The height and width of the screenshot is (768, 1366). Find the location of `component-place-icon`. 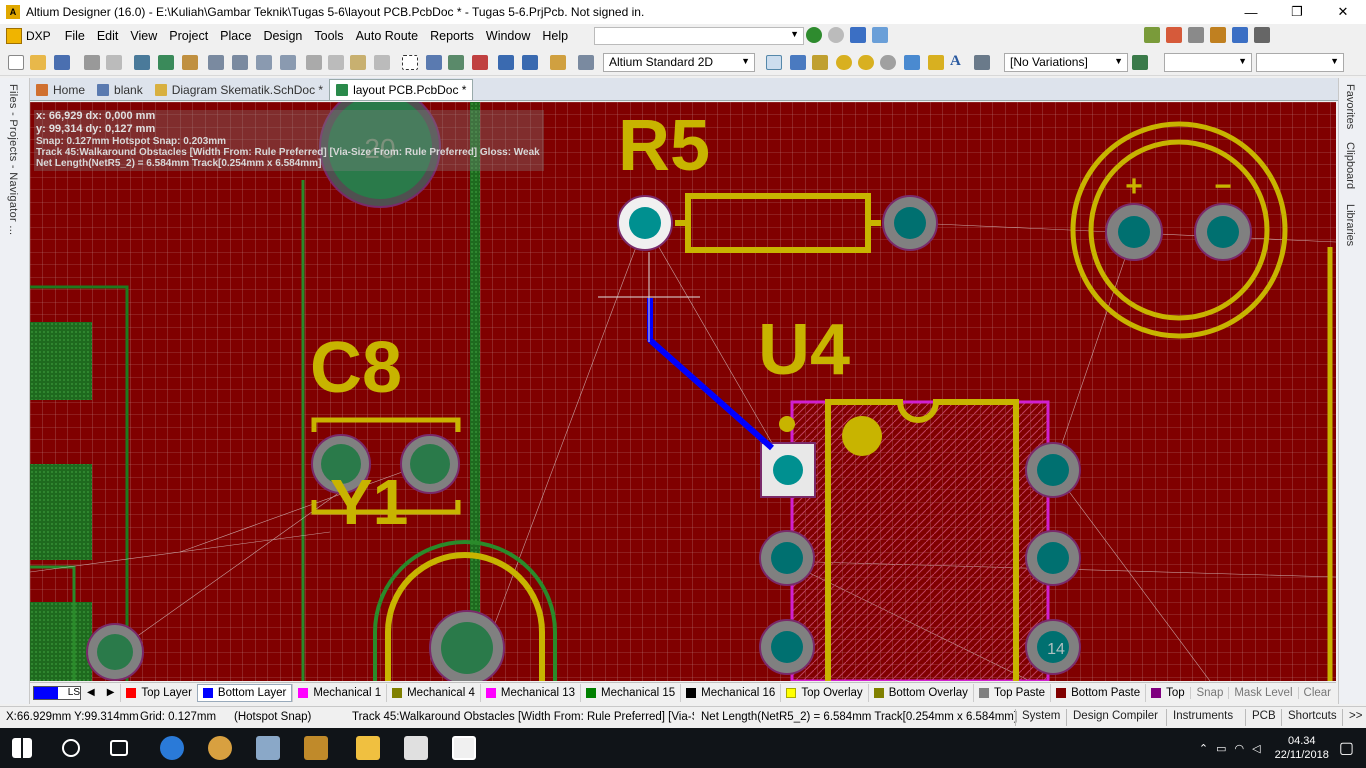

component-place-icon is located at coordinates (982, 62).